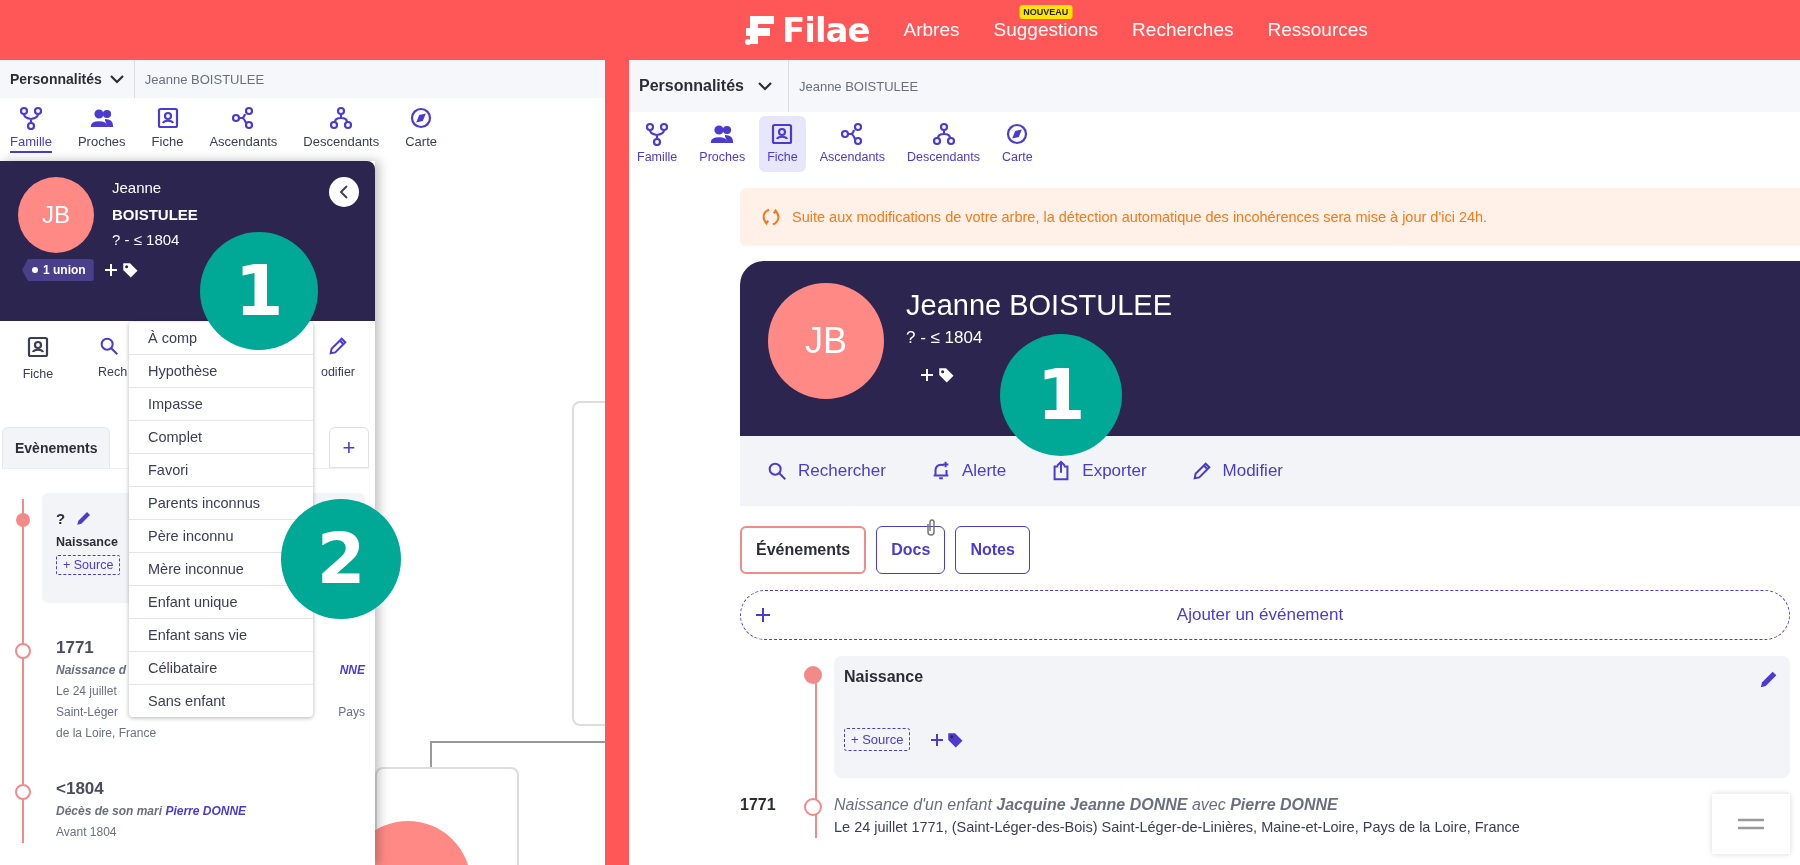 Image resolution: width=1800 pixels, height=865 pixels. I want to click on menu-item: Parents inconnus, so click(204, 503).